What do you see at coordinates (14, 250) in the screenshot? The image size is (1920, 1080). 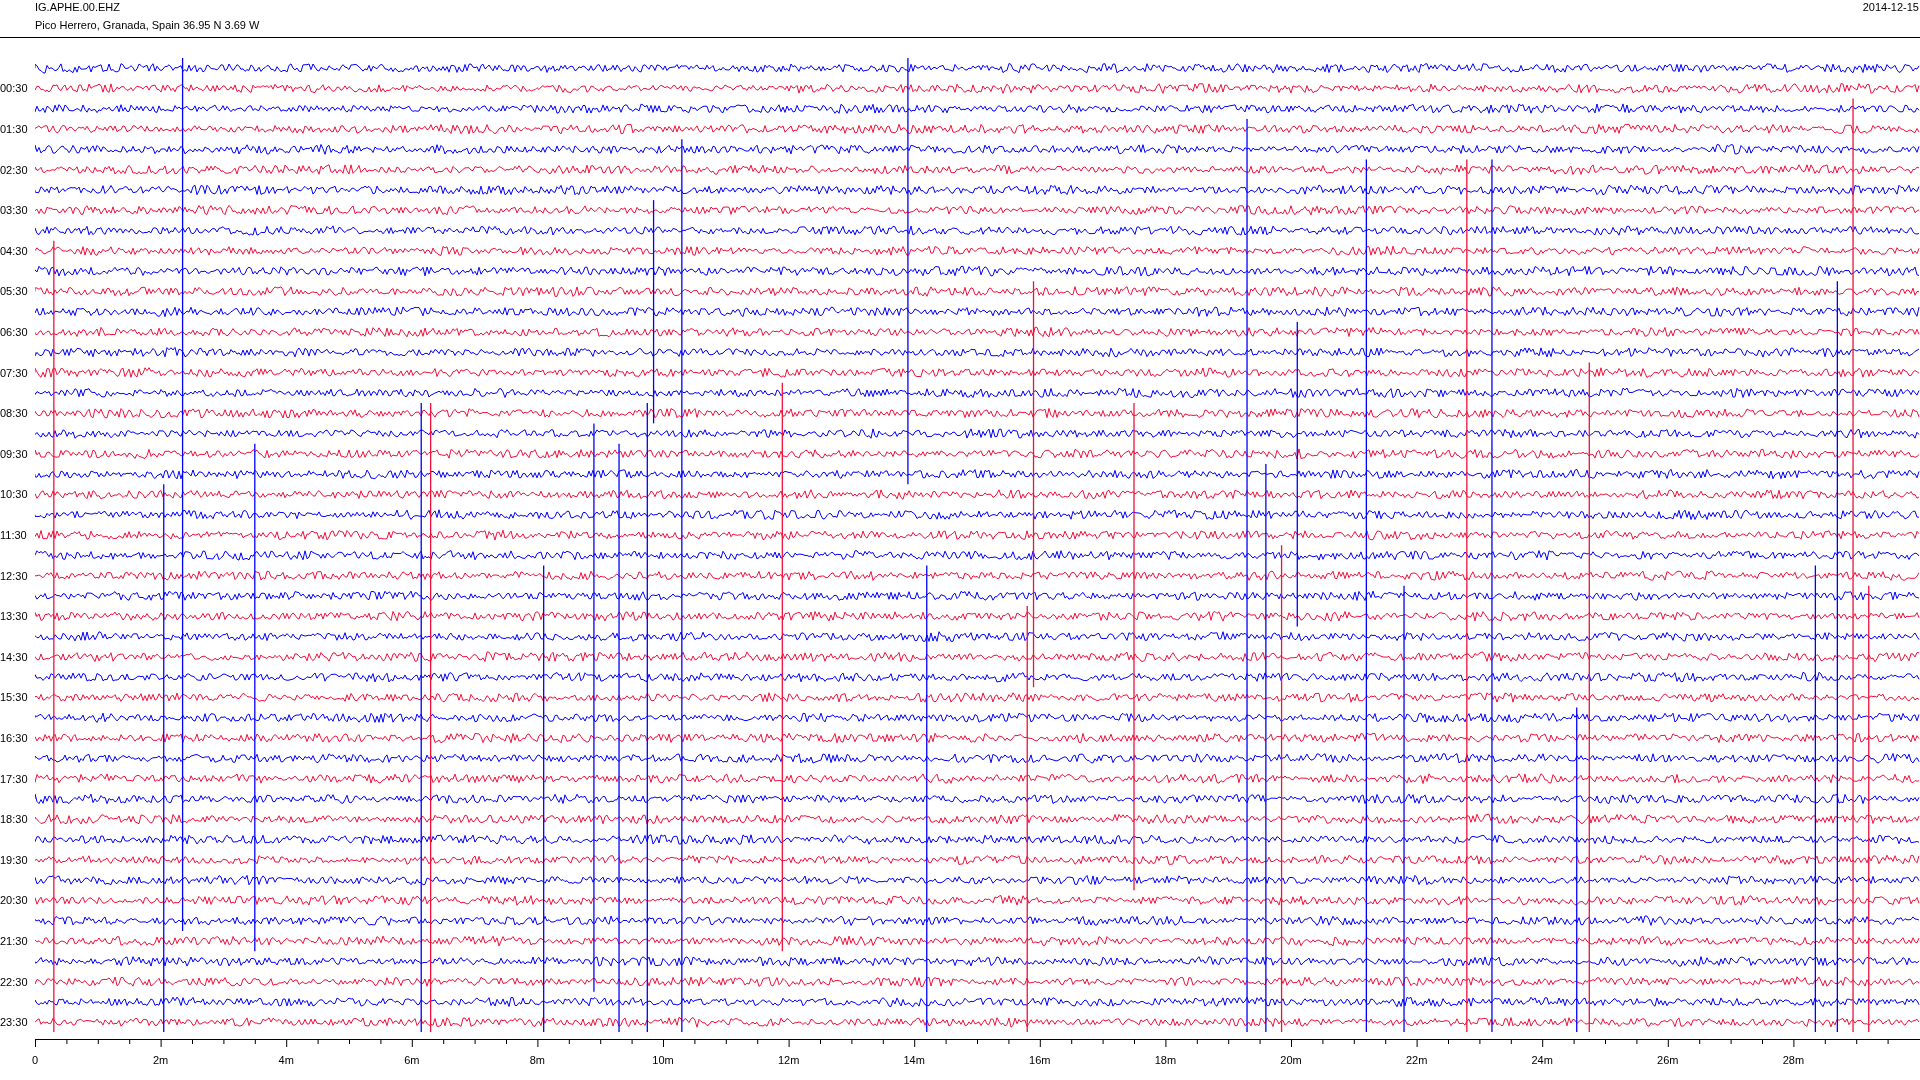 I see `hour-label: 04:30` at bounding box center [14, 250].